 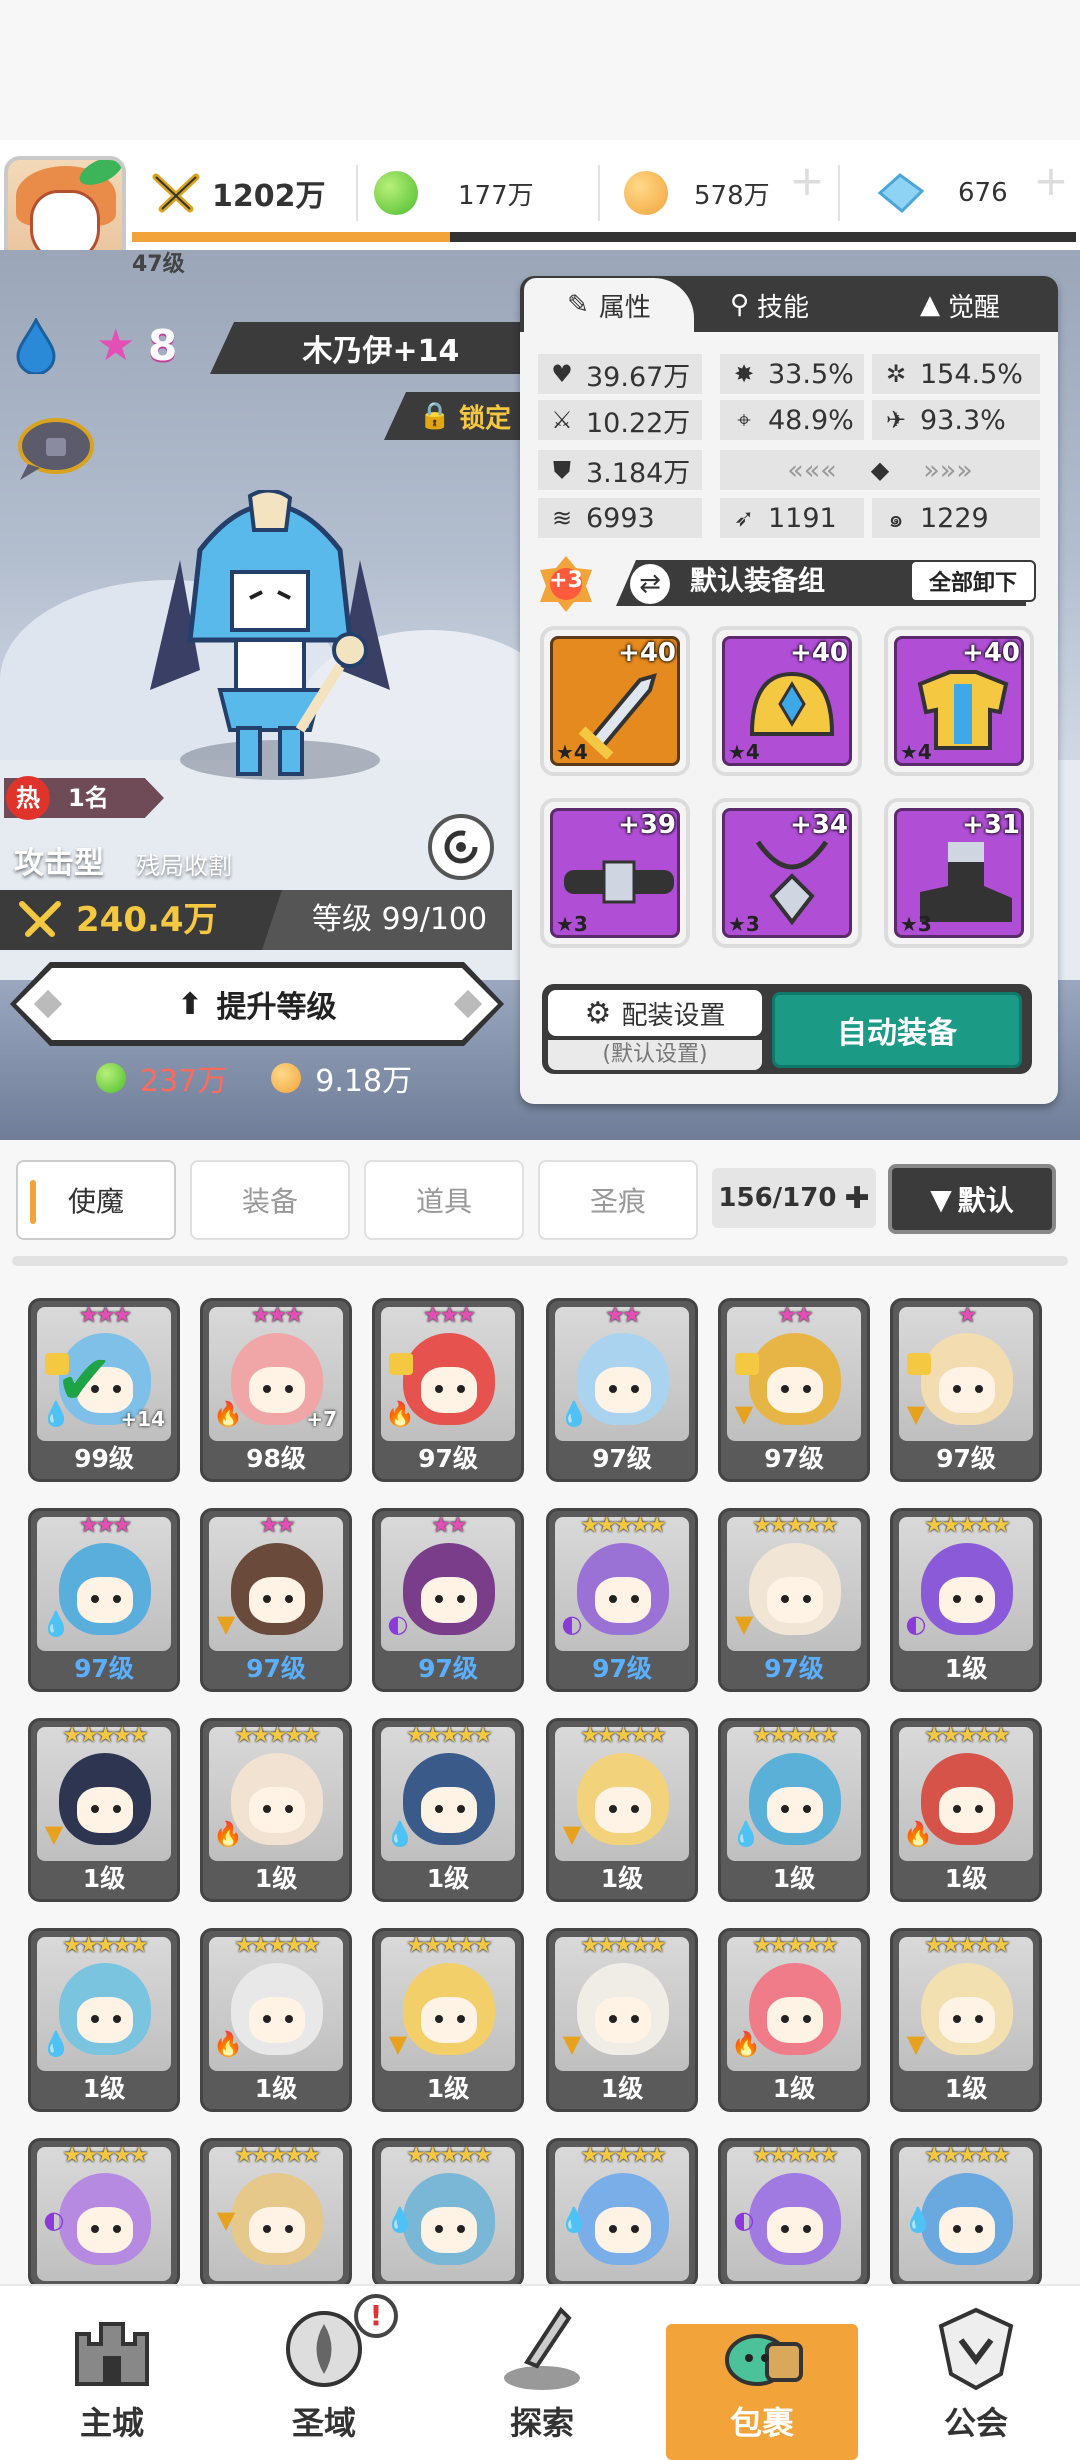 What do you see at coordinates (976, 2375) in the screenshot?
I see `nav-guild: 公会` at bounding box center [976, 2375].